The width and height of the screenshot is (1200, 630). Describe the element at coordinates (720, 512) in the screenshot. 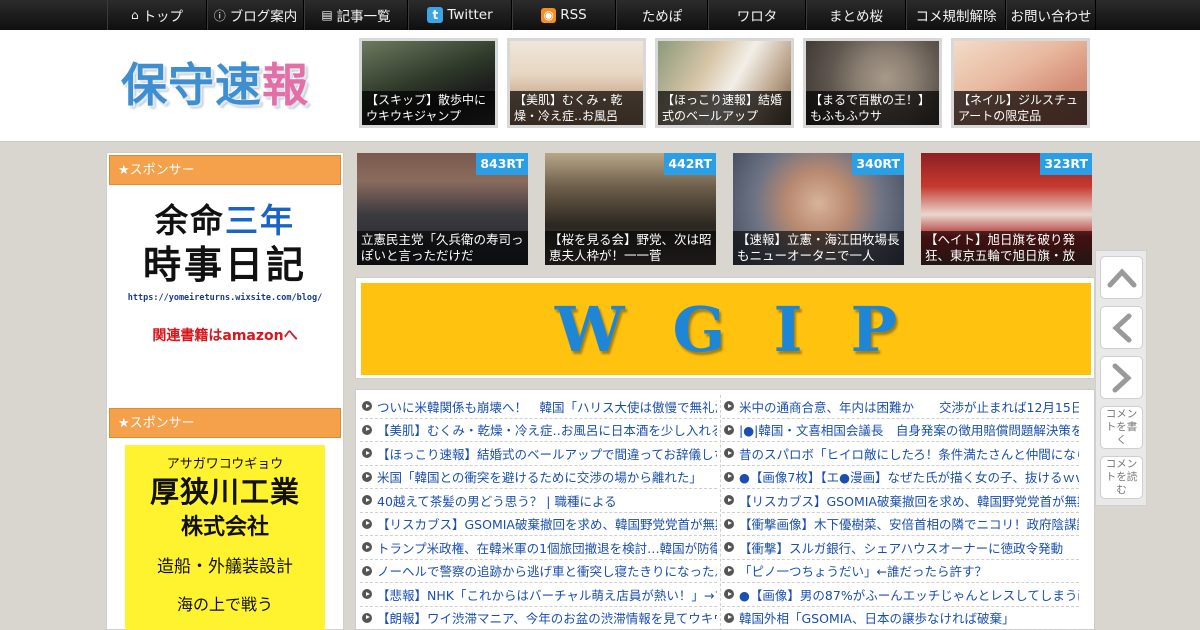

I see `column-divider` at that location.